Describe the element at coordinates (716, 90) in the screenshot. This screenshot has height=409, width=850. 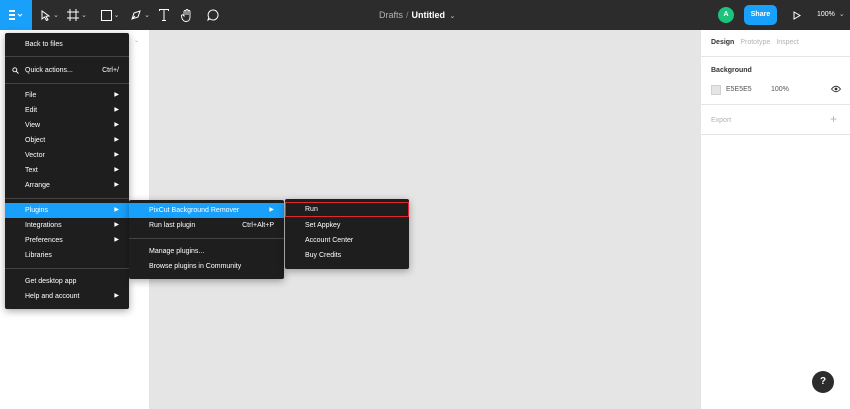
I see `background-color-swatch` at that location.